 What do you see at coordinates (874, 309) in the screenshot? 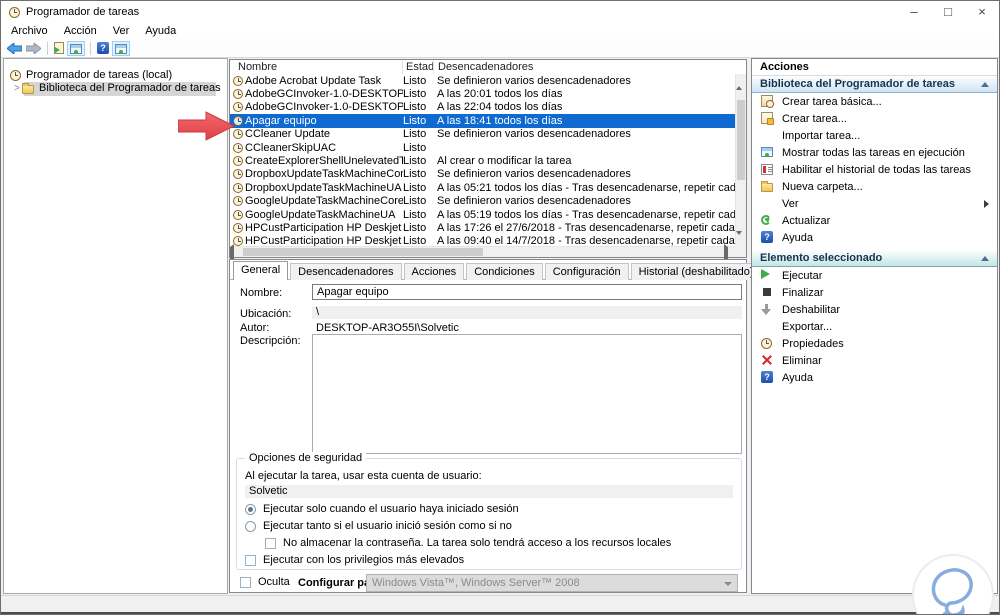
I see `action-deshabilitar: Deshabilitar` at bounding box center [874, 309].